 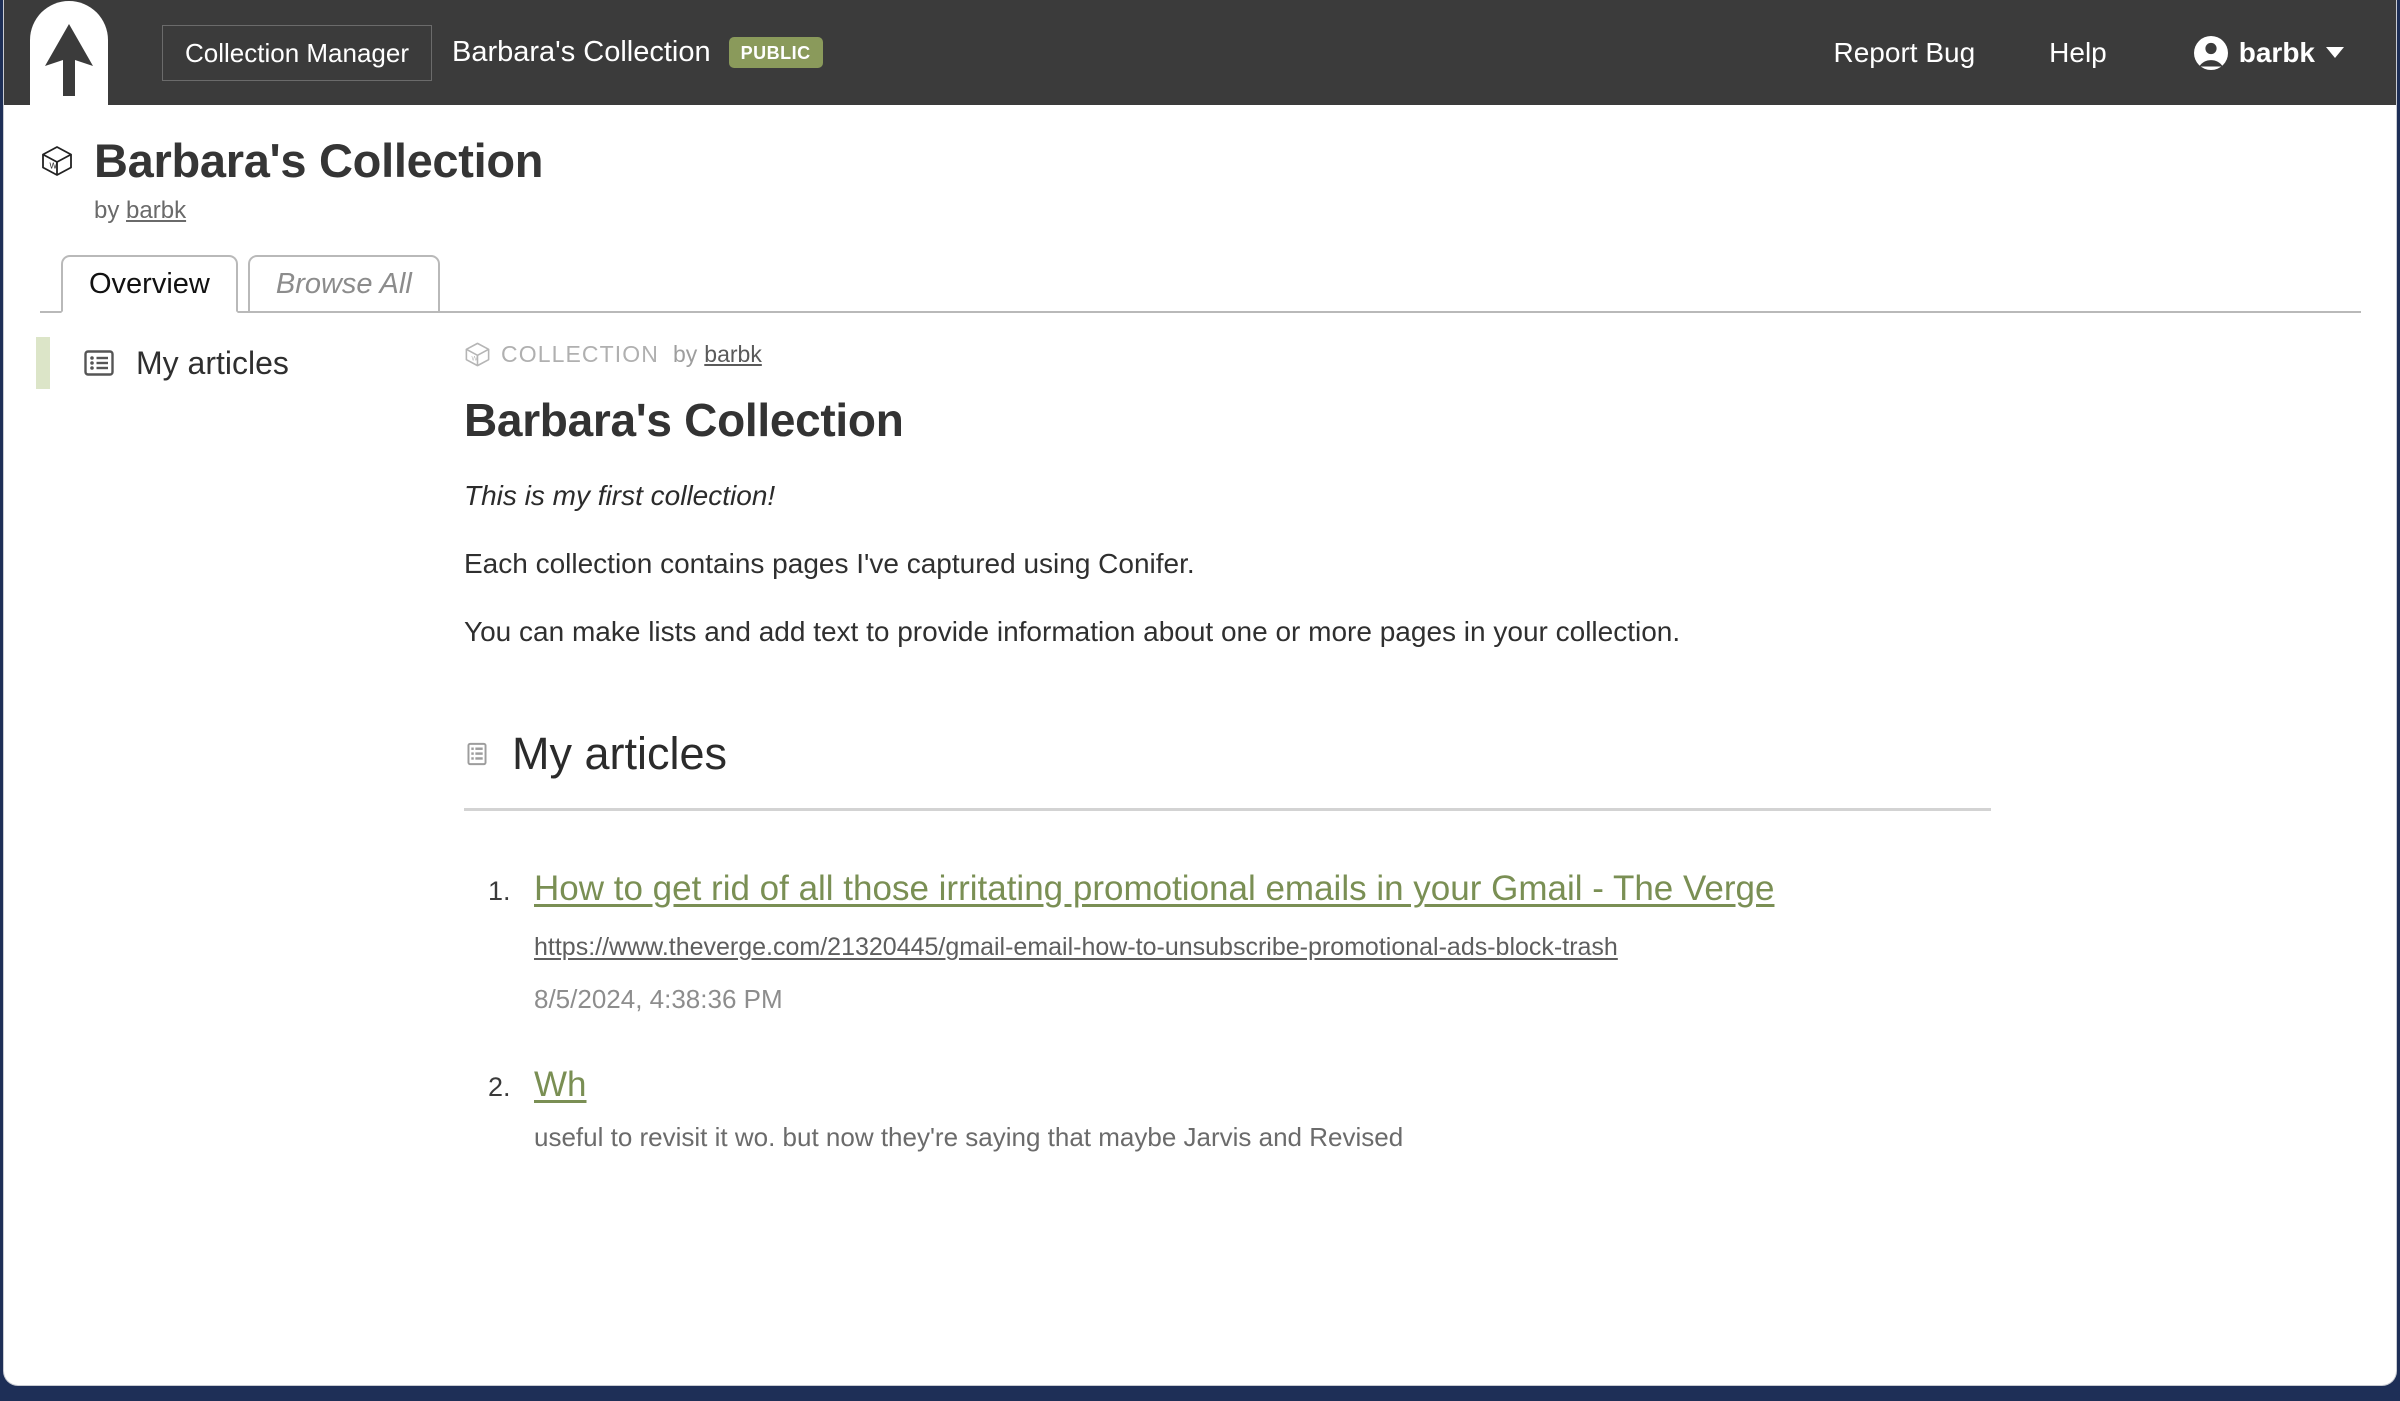 I want to click on collection-description-paragraph-1: This is my first collection!, so click(x=620, y=495).